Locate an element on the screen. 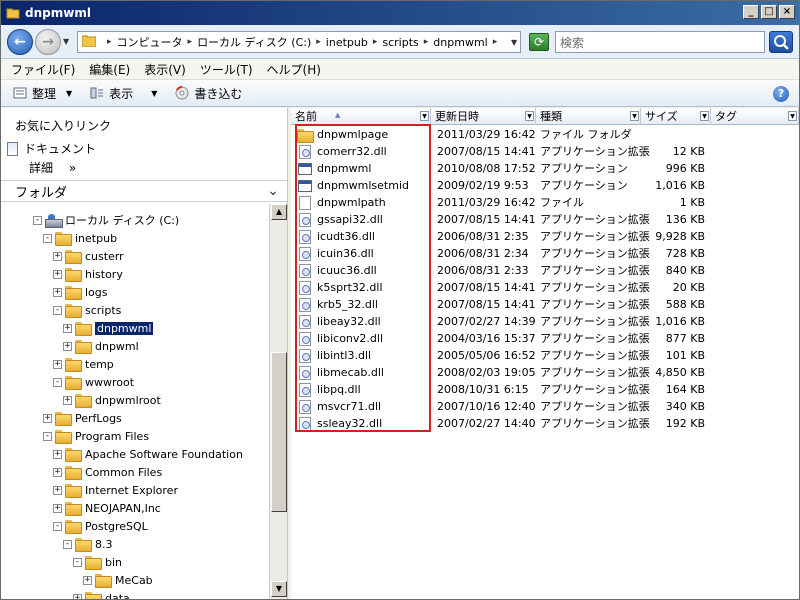 Image resolution: width=800 pixels, height=600 pixels. favorite-link-documents: ドキュメント is located at coordinates (51, 148).